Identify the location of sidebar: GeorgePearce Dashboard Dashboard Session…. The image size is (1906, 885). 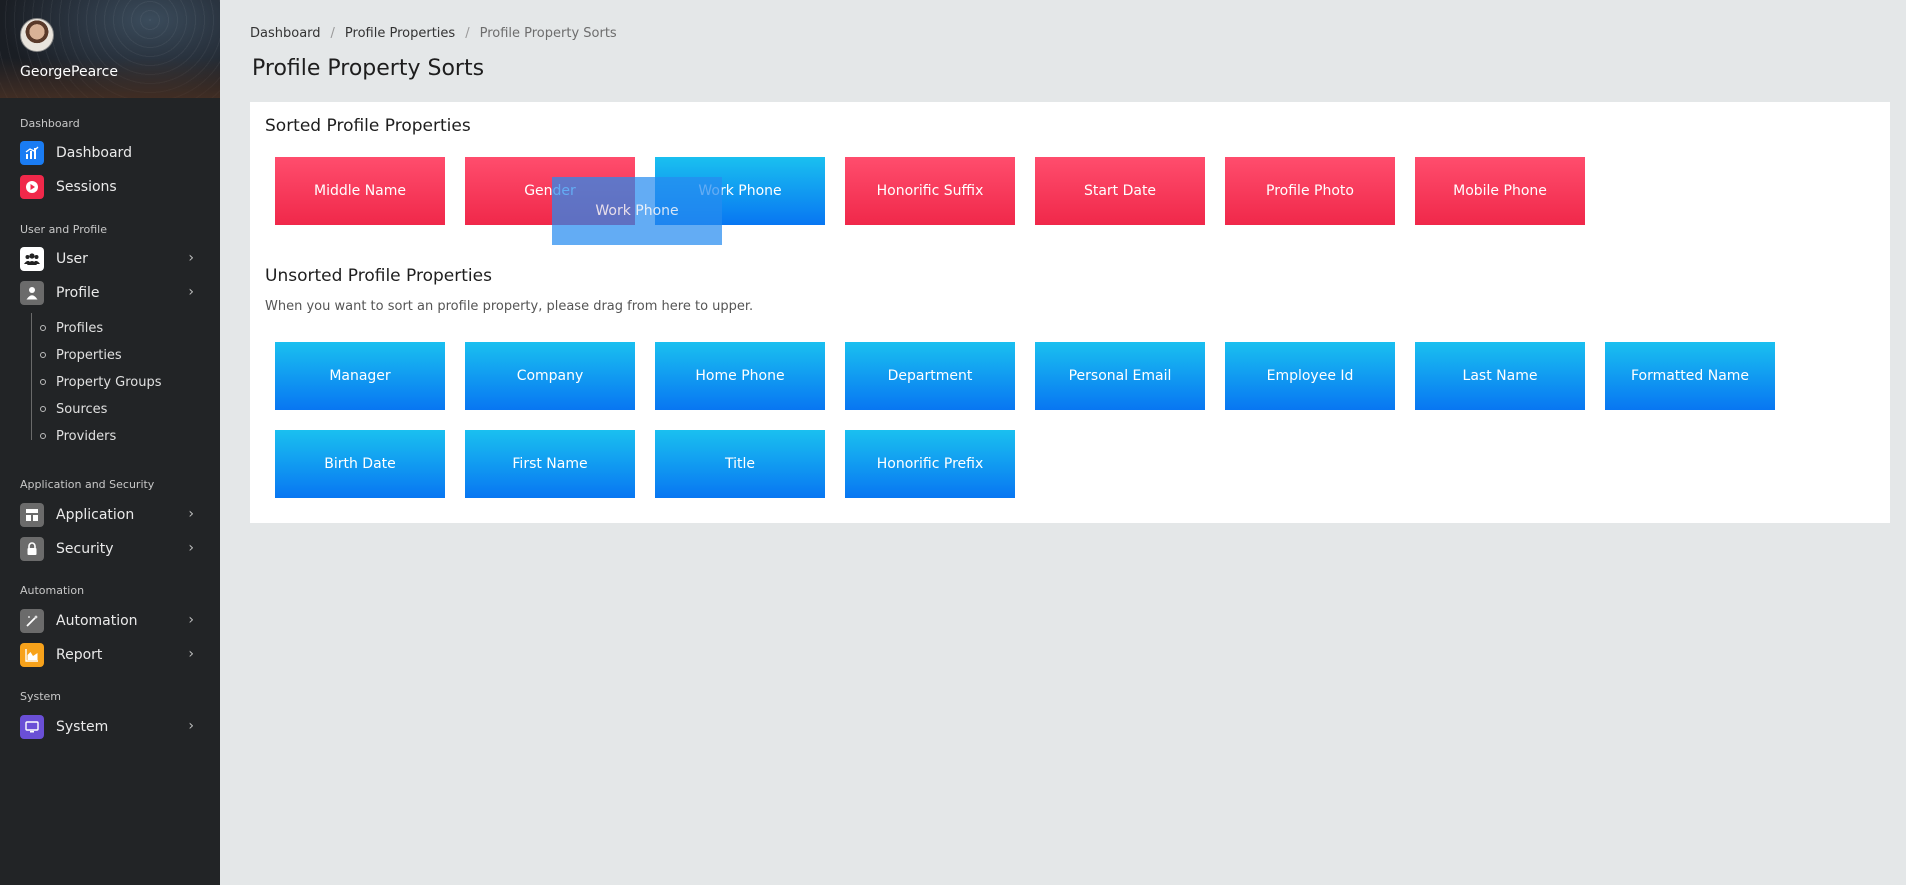
(110, 442).